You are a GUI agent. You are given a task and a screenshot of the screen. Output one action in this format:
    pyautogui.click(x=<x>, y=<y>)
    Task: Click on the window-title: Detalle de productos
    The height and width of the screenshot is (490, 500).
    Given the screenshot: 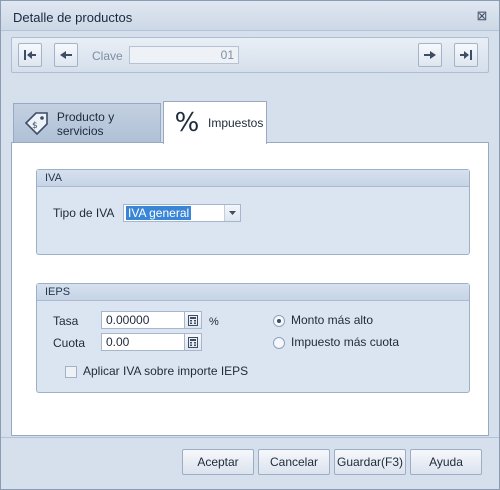 What is the action you would take?
    pyautogui.click(x=73, y=17)
    